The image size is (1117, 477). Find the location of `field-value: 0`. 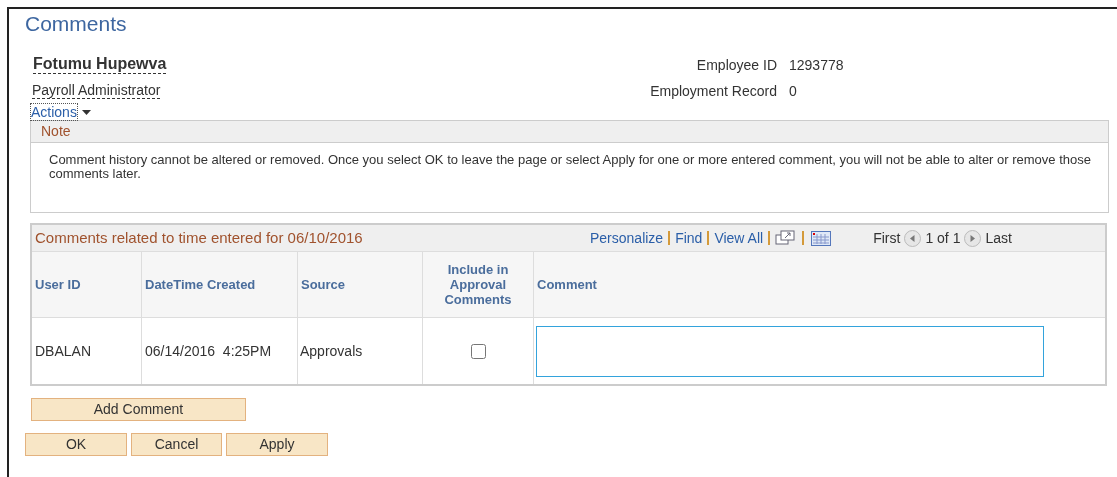

field-value: 0 is located at coordinates (793, 91).